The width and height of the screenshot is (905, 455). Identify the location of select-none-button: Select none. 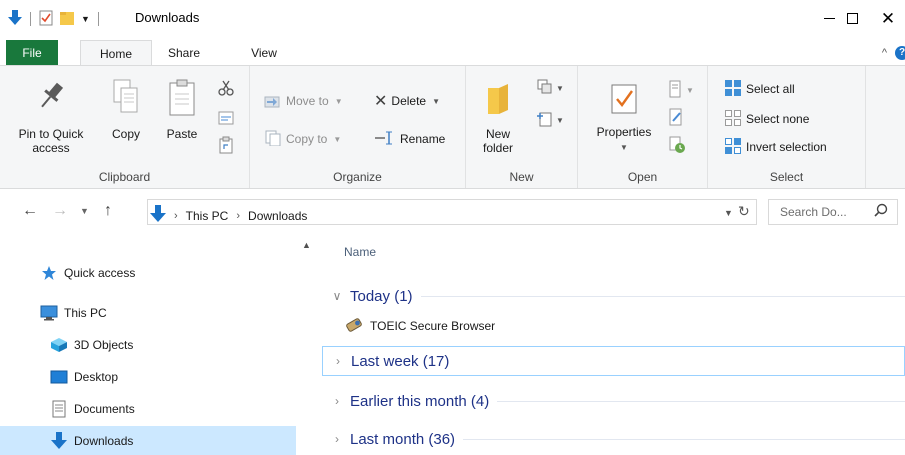
(766, 119).